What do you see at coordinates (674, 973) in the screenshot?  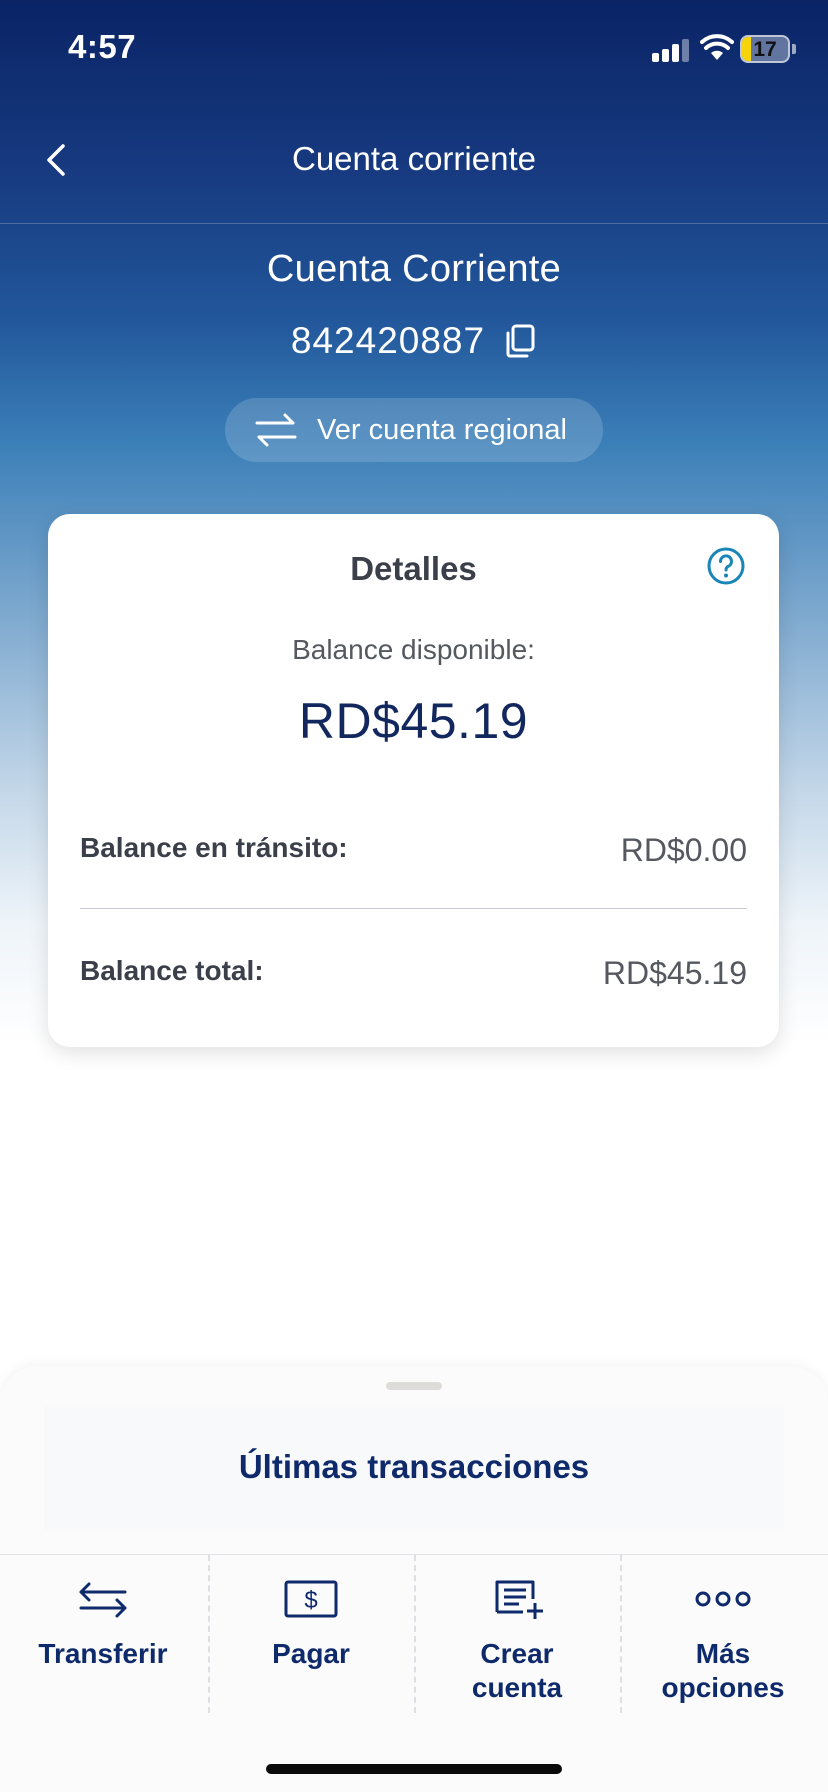 I see `total-balance-amount: RD$45.19` at bounding box center [674, 973].